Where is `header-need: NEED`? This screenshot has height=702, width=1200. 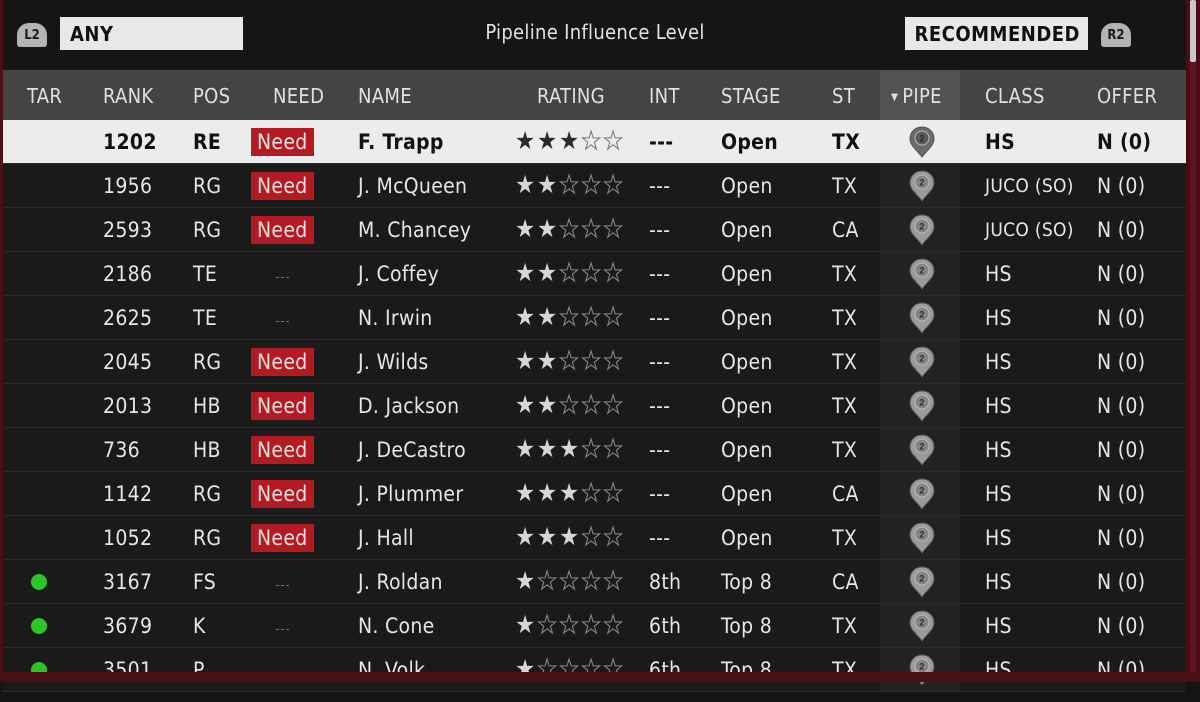
header-need: NEED is located at coordinates (298, 95).